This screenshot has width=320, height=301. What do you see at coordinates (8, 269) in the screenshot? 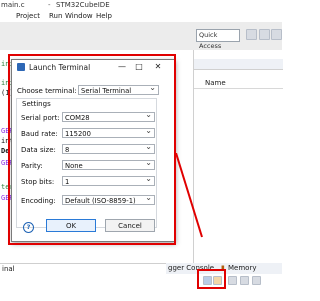
I see `terminal-tab: inal` at bounding box center [8, 269].